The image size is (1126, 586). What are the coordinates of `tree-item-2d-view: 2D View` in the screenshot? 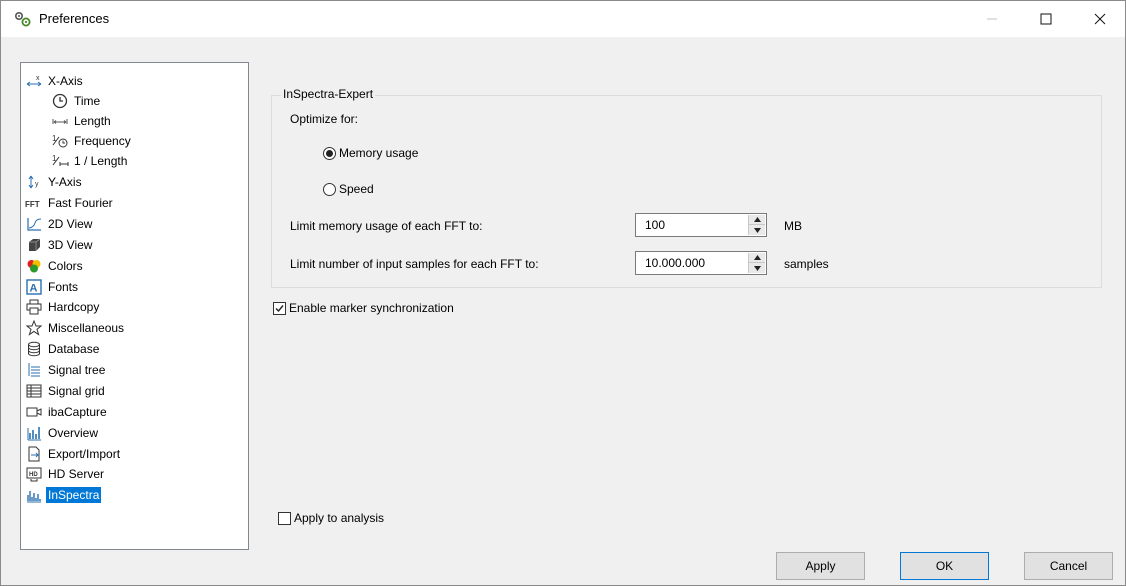 It's located at (59, 224).